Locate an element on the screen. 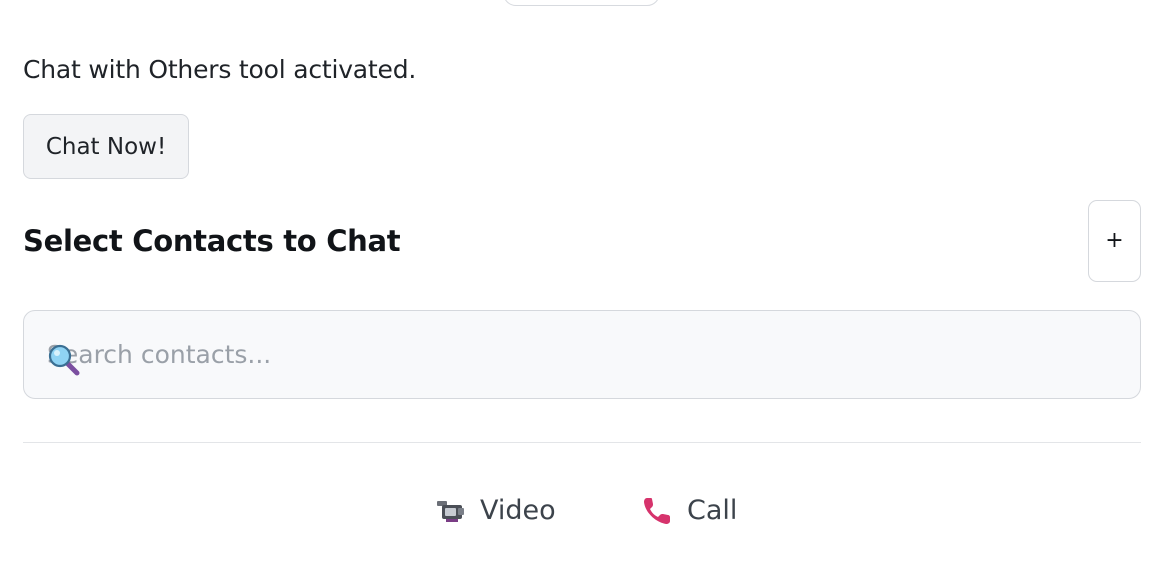  telephone-receiver-icon is located at coordinates (657, 511).